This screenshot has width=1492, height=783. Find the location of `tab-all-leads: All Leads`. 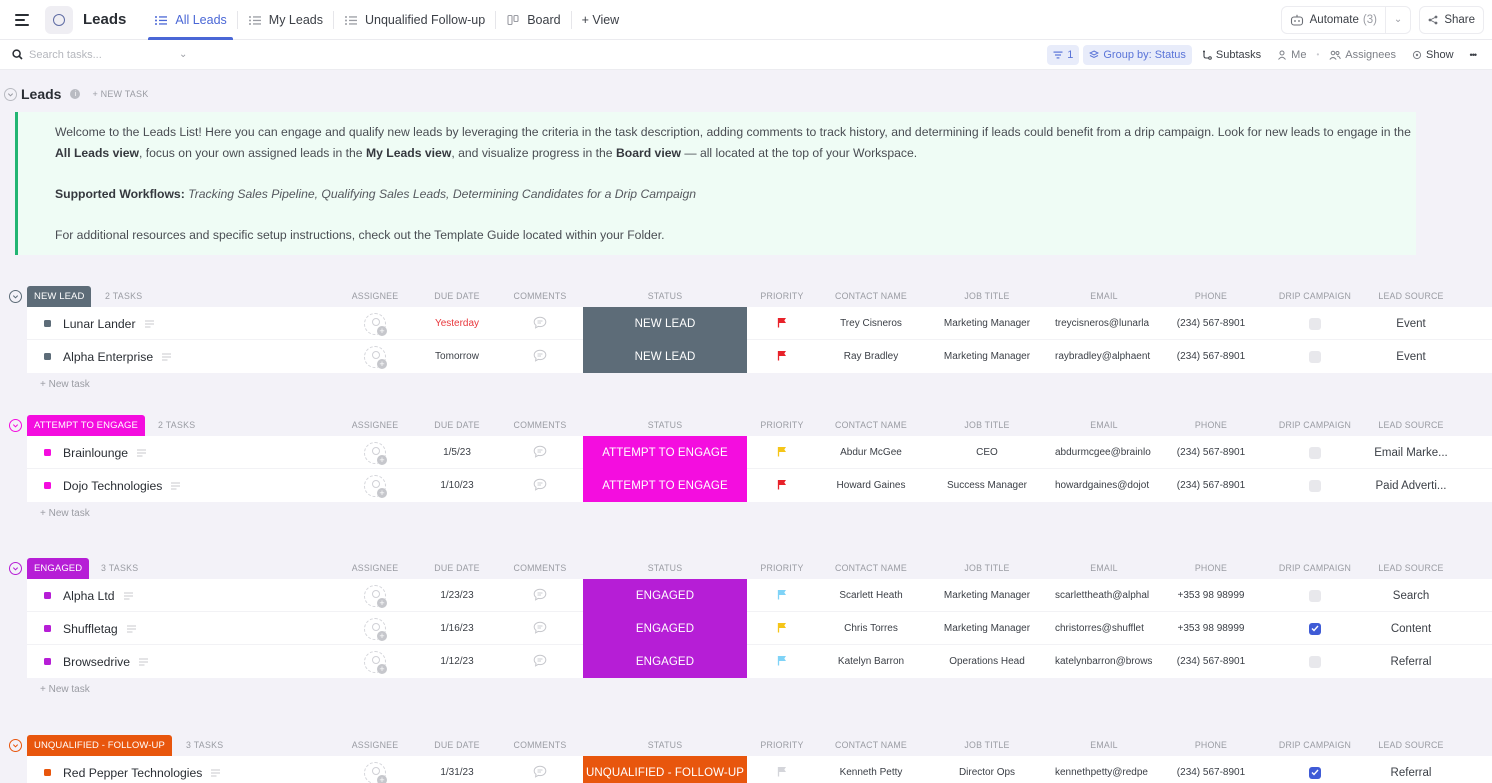

tab-all-leads: All Leads is located at coordinates (190, 20).